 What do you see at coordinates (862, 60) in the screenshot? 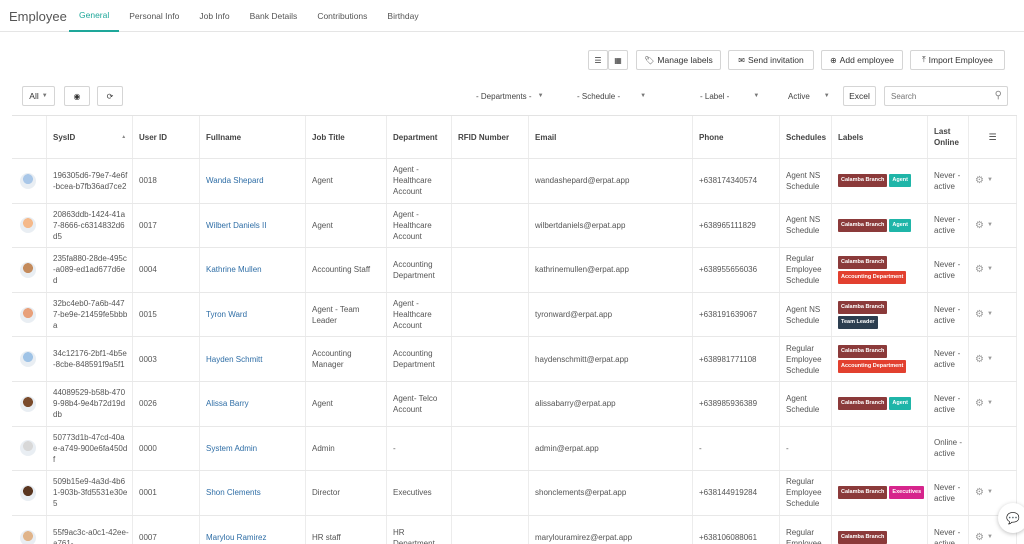
I see `add-employee-button: ⊕ Add employee` at bounding box center [862, 60].